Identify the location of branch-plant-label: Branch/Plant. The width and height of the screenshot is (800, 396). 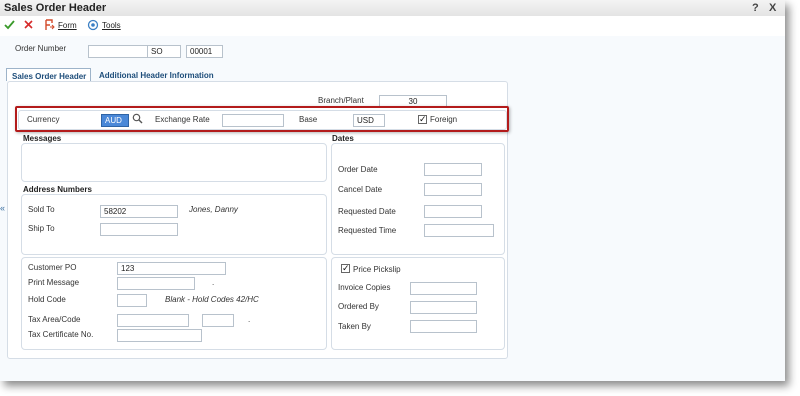
(341, 100).